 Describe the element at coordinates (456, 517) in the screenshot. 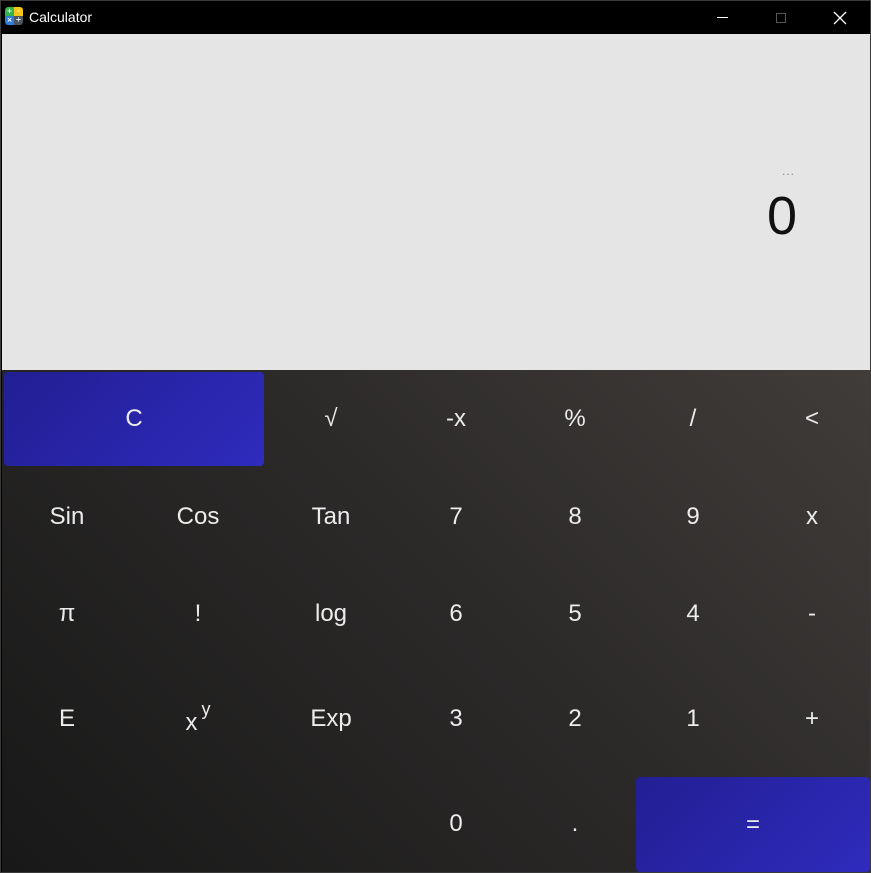

I see `digit-7-button: 7` at that location.